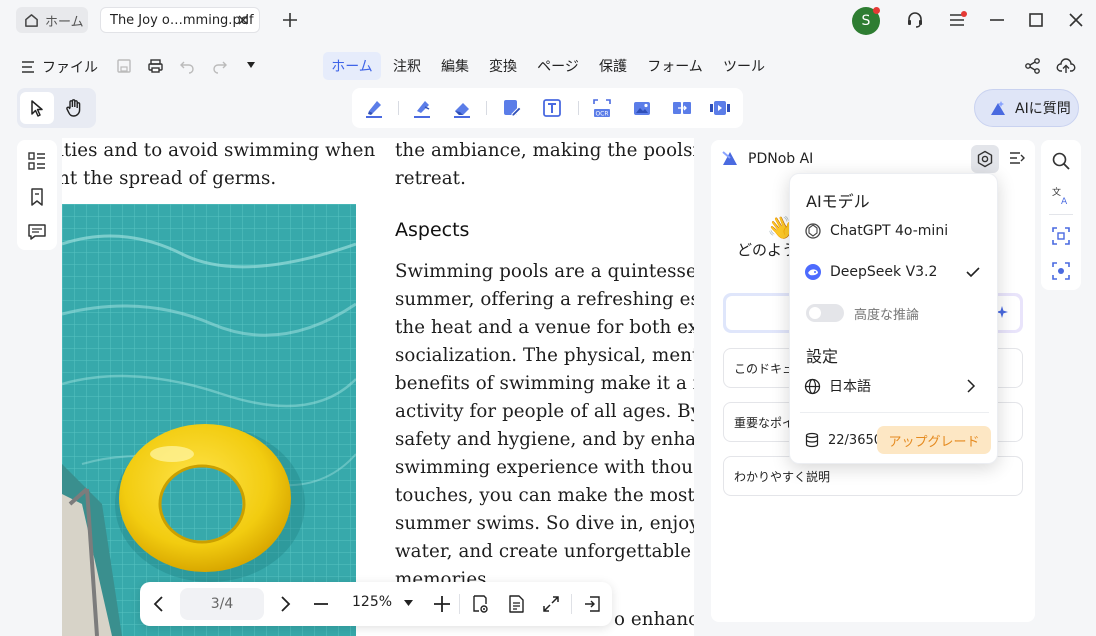 The image size is (1096, 636). I want to click on close-tab-icon, so click(243, 20).